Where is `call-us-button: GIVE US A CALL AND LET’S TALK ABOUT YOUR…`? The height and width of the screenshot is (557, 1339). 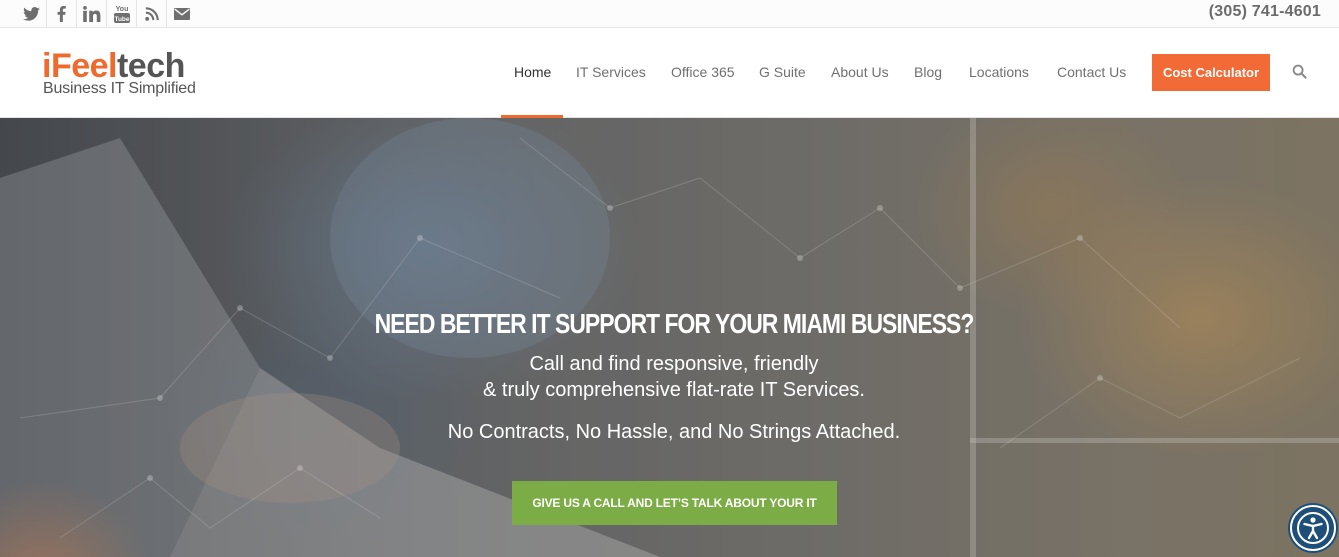 call-us-button: GIVE US A CALL AND LET’S TALK ABOUT YOUR… is located at coordinates (674, 503).